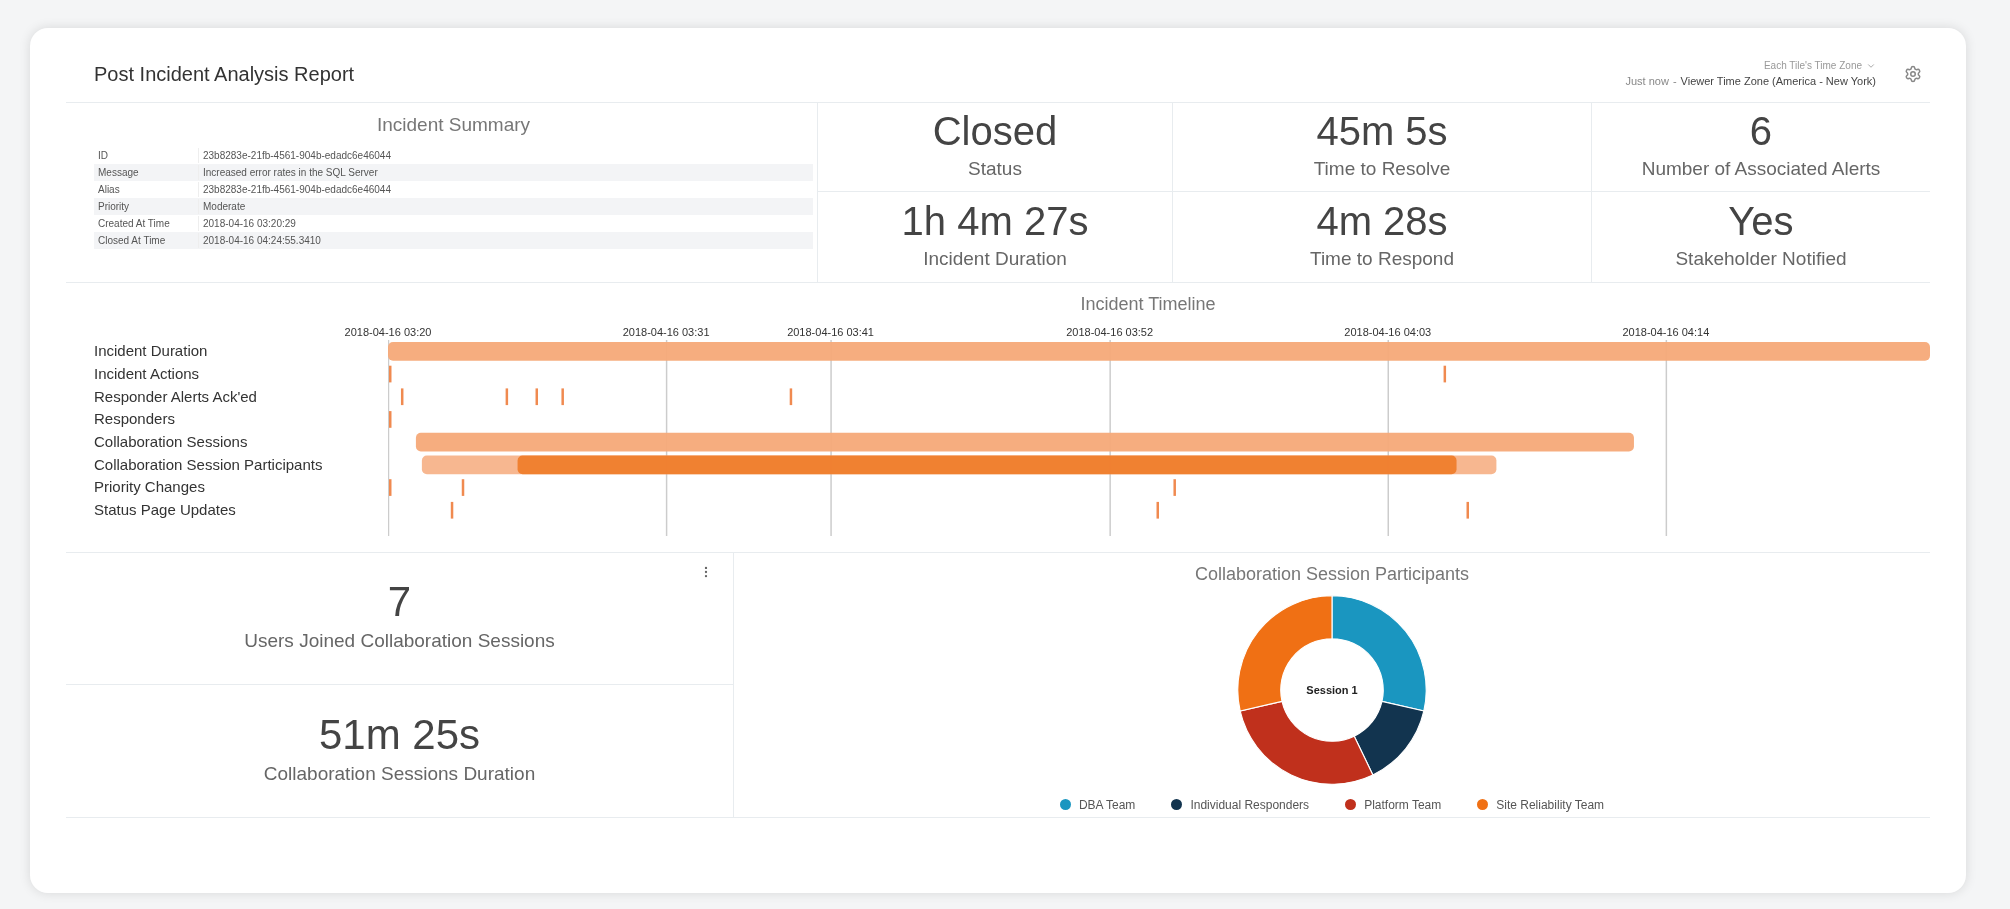 Image resolution: width=2010 pixels, height=909 pixels. Describe the element at coordinates (1778, 81) in the screenshot. I see `timezone-label: Viewer Time Zone (America - New York)` at that location.